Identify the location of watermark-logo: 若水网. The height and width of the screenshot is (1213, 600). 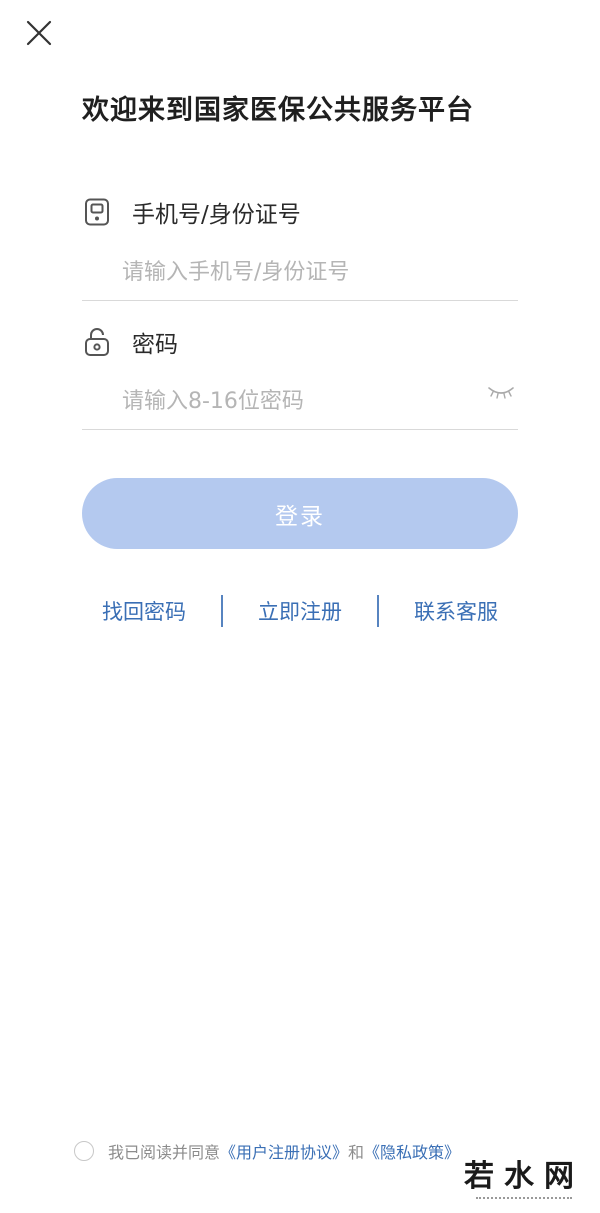
(524, 1178).